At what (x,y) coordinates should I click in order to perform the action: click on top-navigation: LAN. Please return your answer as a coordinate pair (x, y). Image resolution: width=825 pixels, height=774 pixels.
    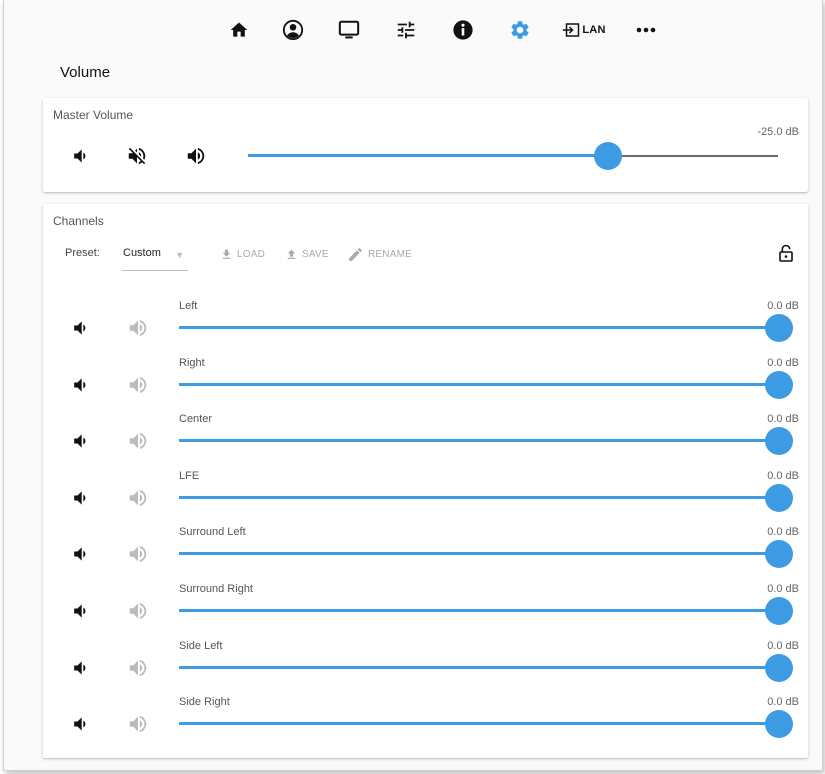
    Looking at the image, I should click on (413, 29).